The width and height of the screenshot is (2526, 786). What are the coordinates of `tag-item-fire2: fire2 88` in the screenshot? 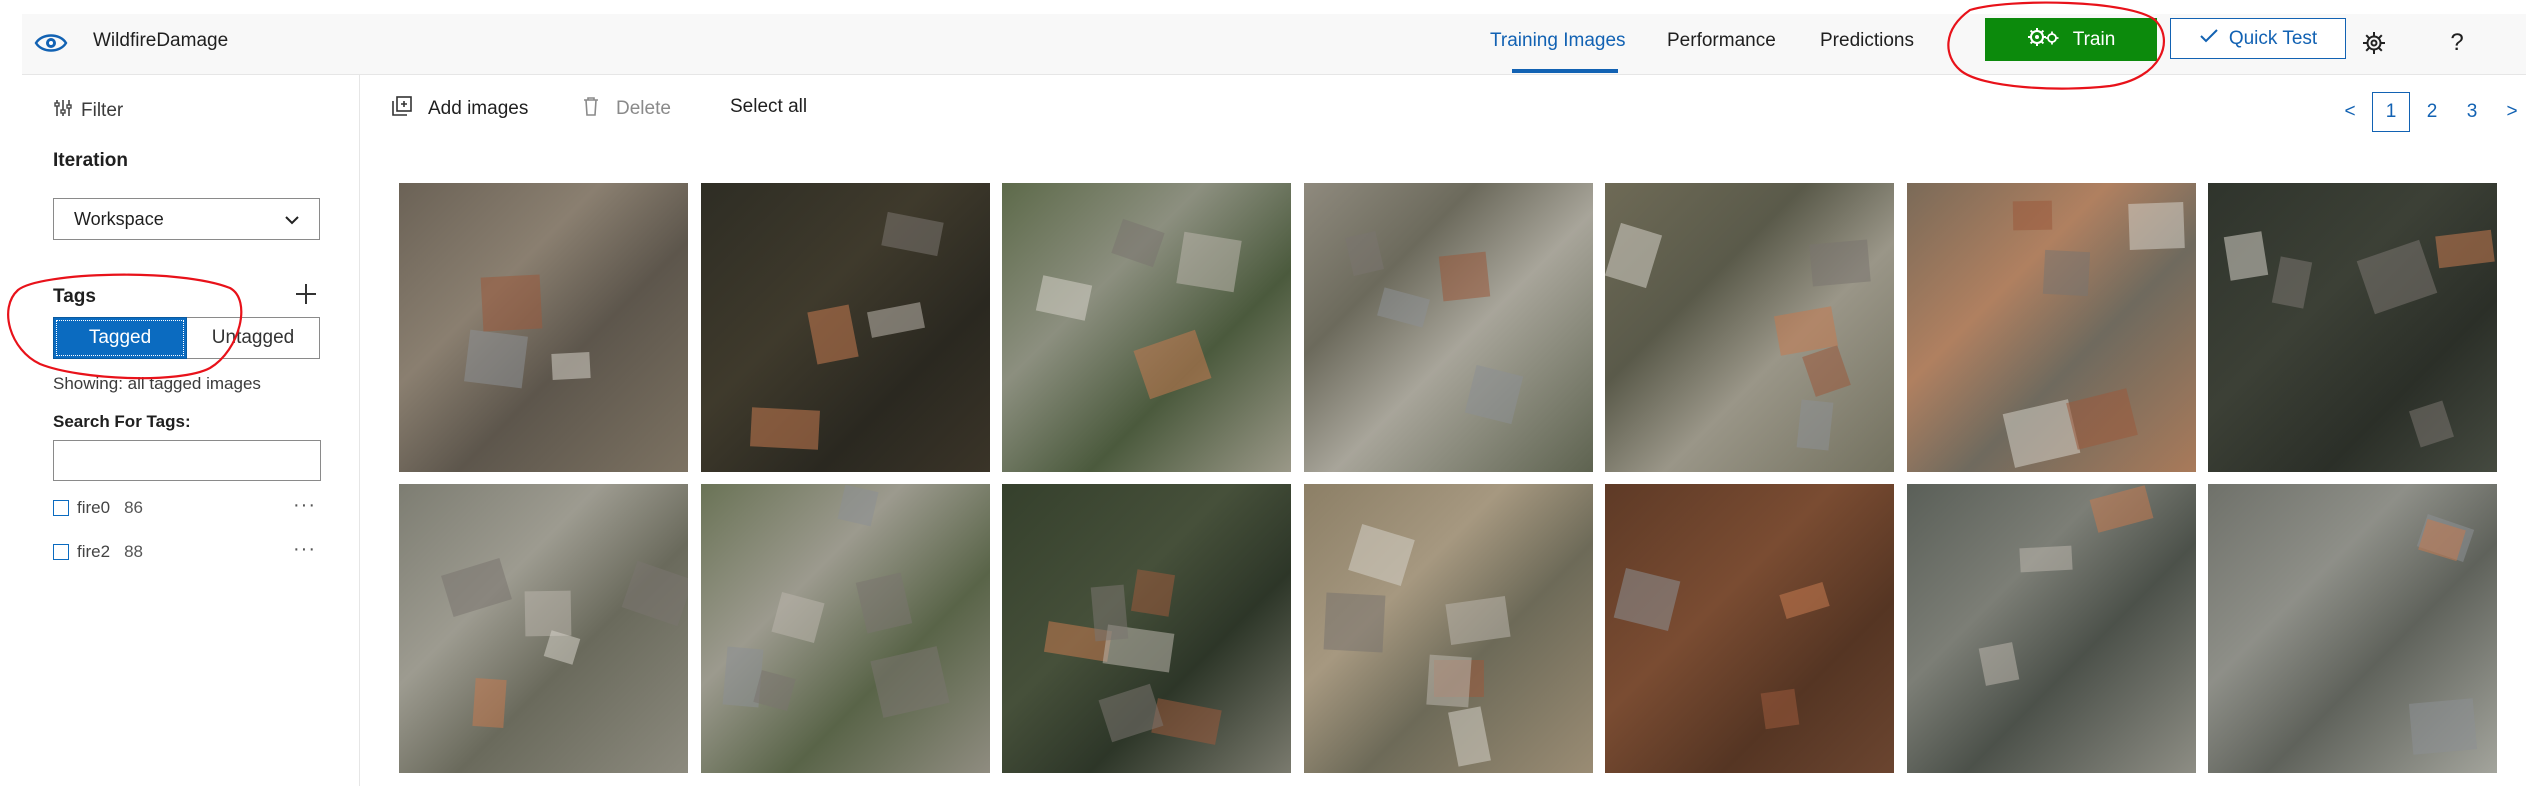 It's located at (98, 552).